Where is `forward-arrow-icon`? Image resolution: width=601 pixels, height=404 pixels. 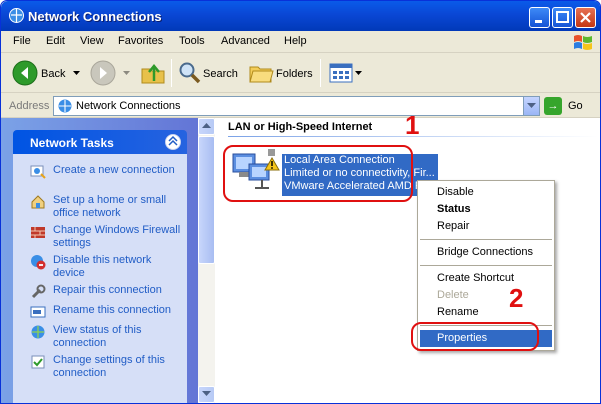
forward-arrow-icon is located at coordinates (103, 73).